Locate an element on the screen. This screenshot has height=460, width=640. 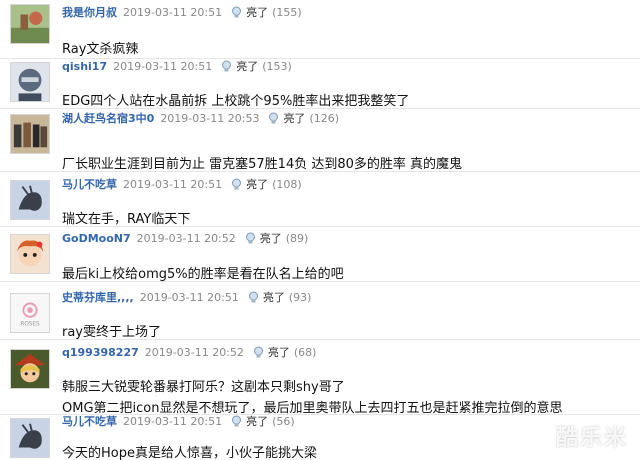
comment-text: 厂长职业生涯到目前为止 雷克塞57胜14负 达到80多的胜率 真的魔鬼 is located at coordinates (262, 164).